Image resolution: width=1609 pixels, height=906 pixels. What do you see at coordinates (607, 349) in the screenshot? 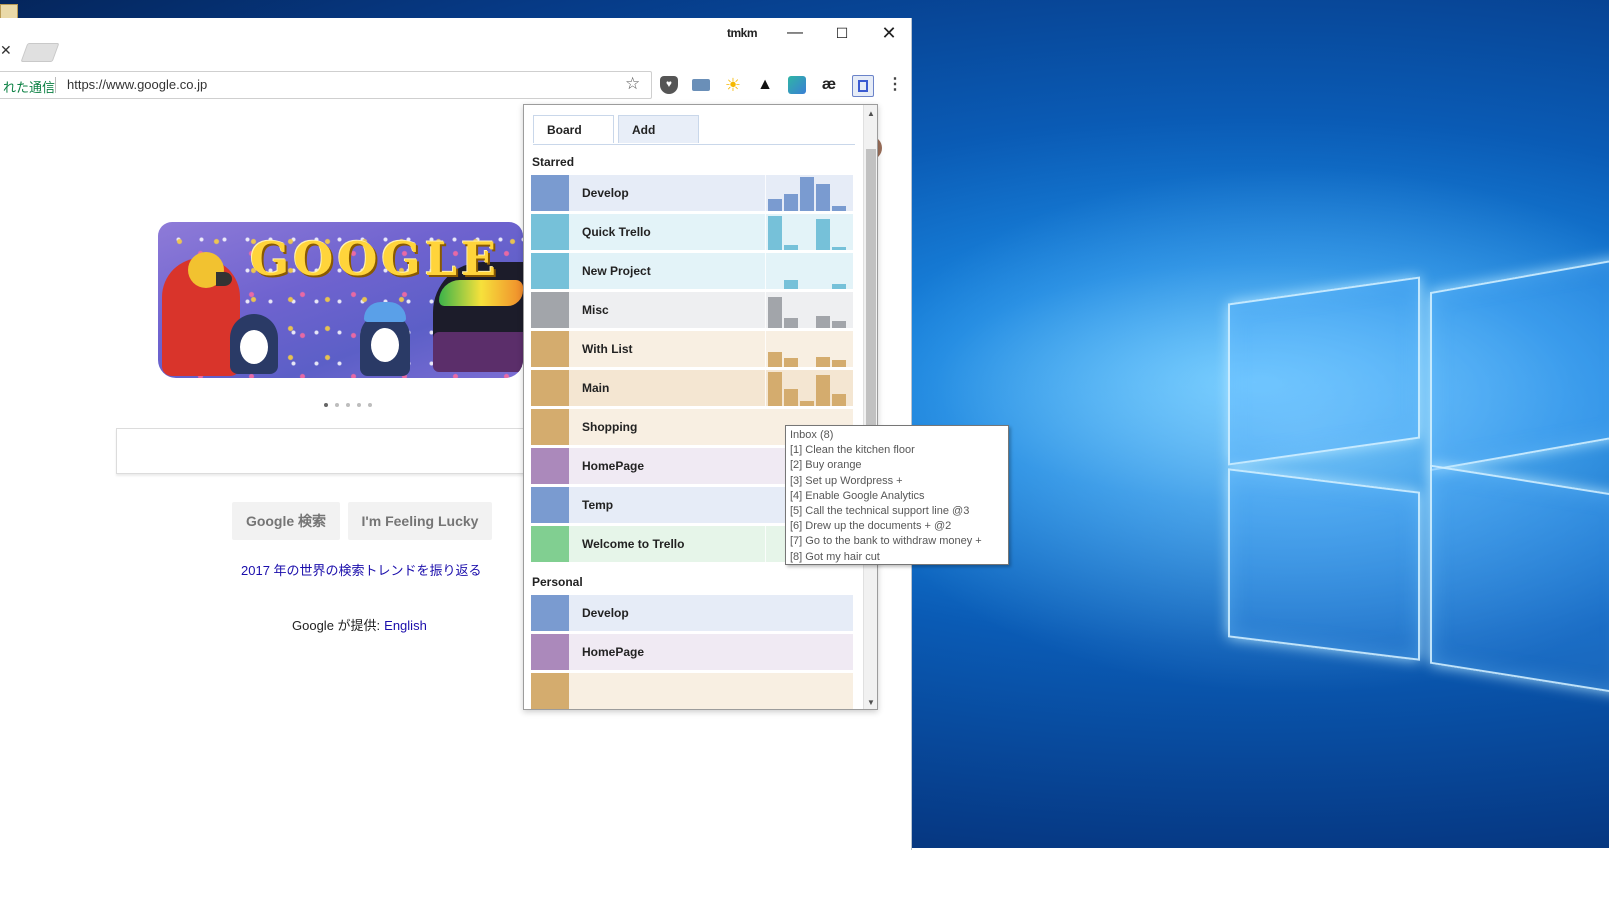
I see `board-name: With List` at bounding box center [607, 349].